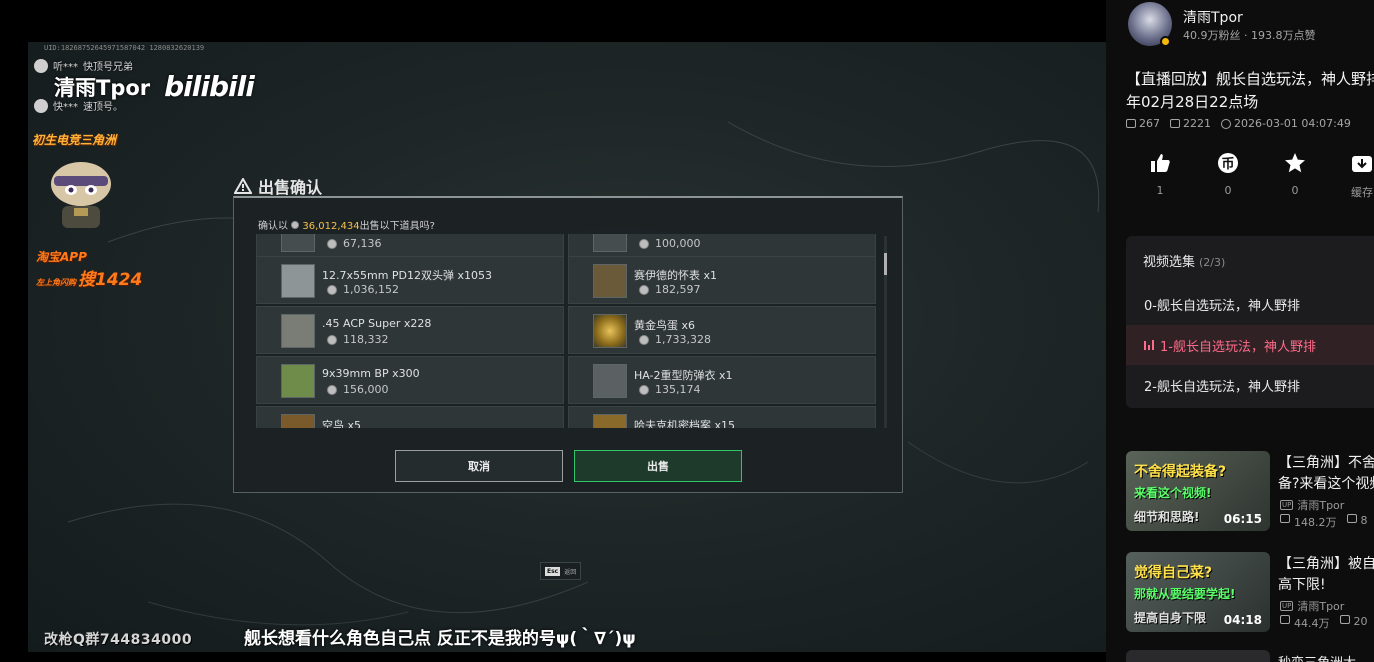 The width and height of the screenshot is (1374, 662). Describe the element at coordinates (371, 373) in the screenshot. I see `item-name: 9x39mm BP x300` at that location.